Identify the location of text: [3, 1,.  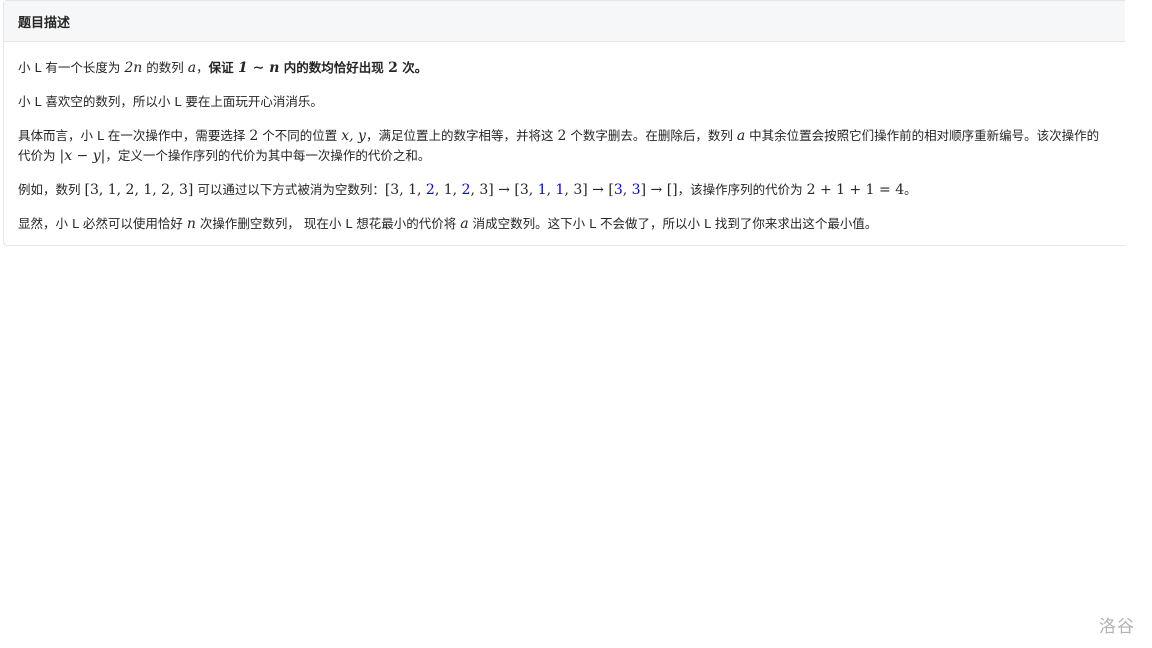
(405, 190).